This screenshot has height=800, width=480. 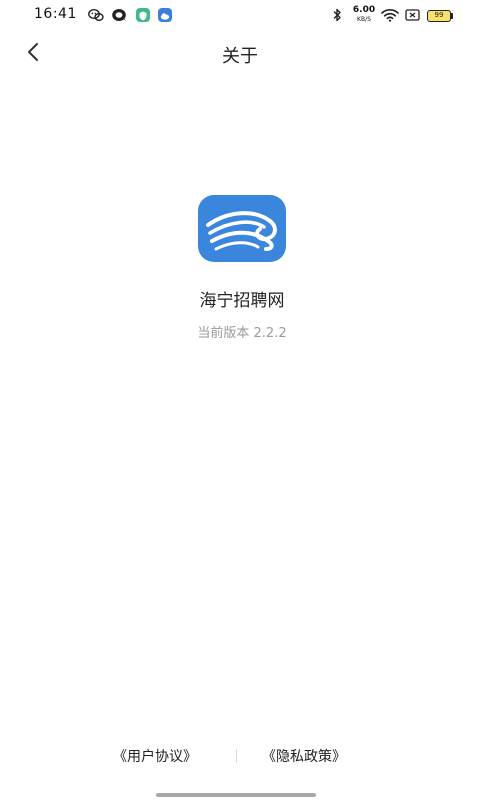 I want to click on home-indicator, so click(x=236, y=795).